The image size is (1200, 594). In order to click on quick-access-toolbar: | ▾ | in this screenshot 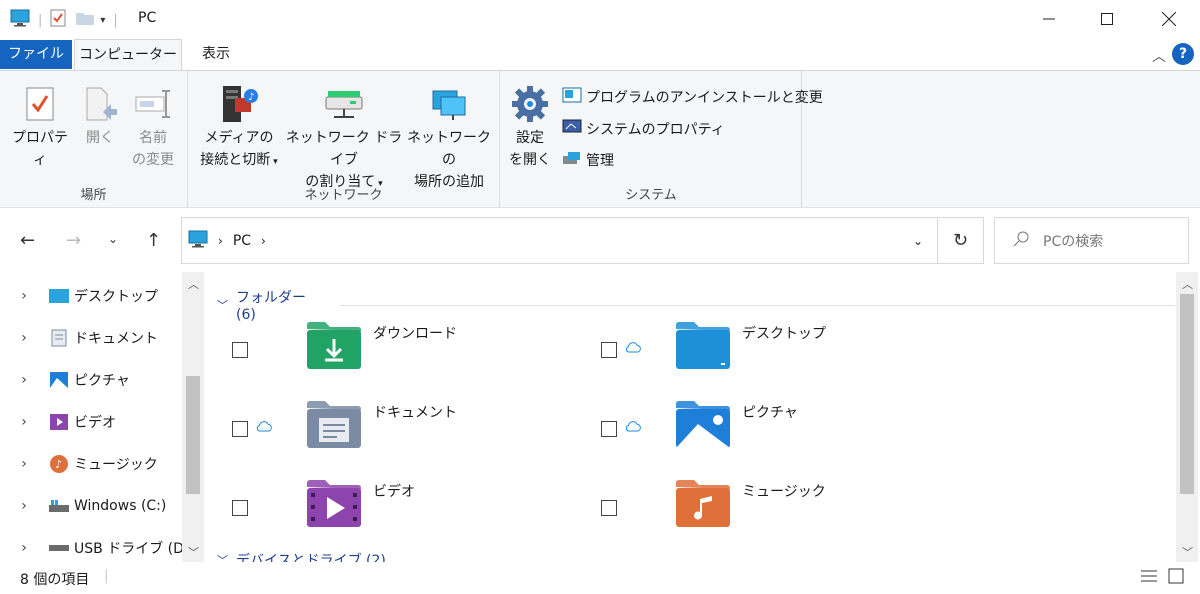, I will do `click(64, 20)`.